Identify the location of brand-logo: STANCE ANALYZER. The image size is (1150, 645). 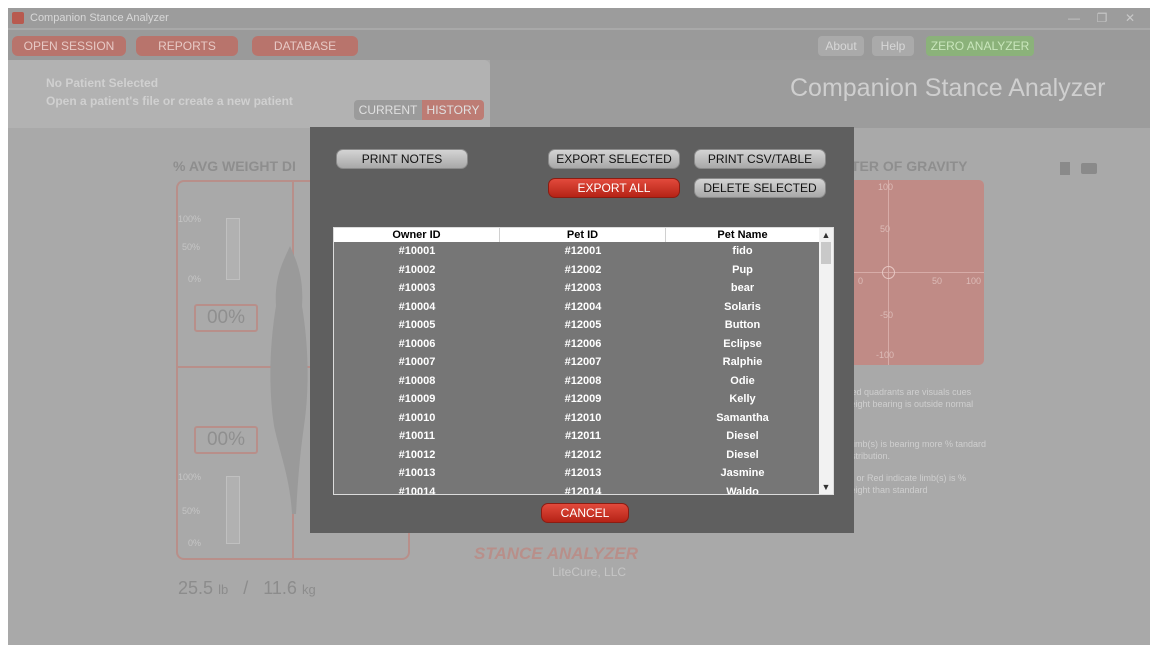
(556, 553).